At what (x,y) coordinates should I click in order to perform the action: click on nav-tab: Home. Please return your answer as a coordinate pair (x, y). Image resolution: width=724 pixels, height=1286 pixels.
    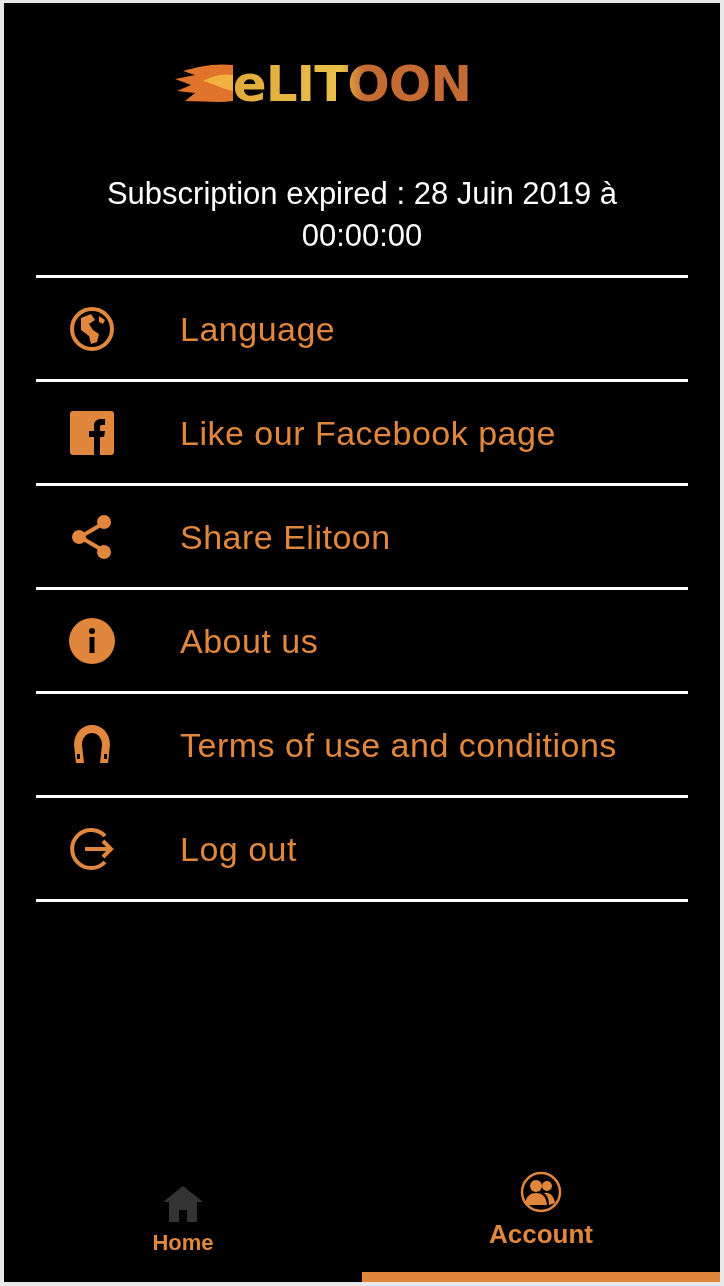
    Looking at the image, I should click on (183, 1219).